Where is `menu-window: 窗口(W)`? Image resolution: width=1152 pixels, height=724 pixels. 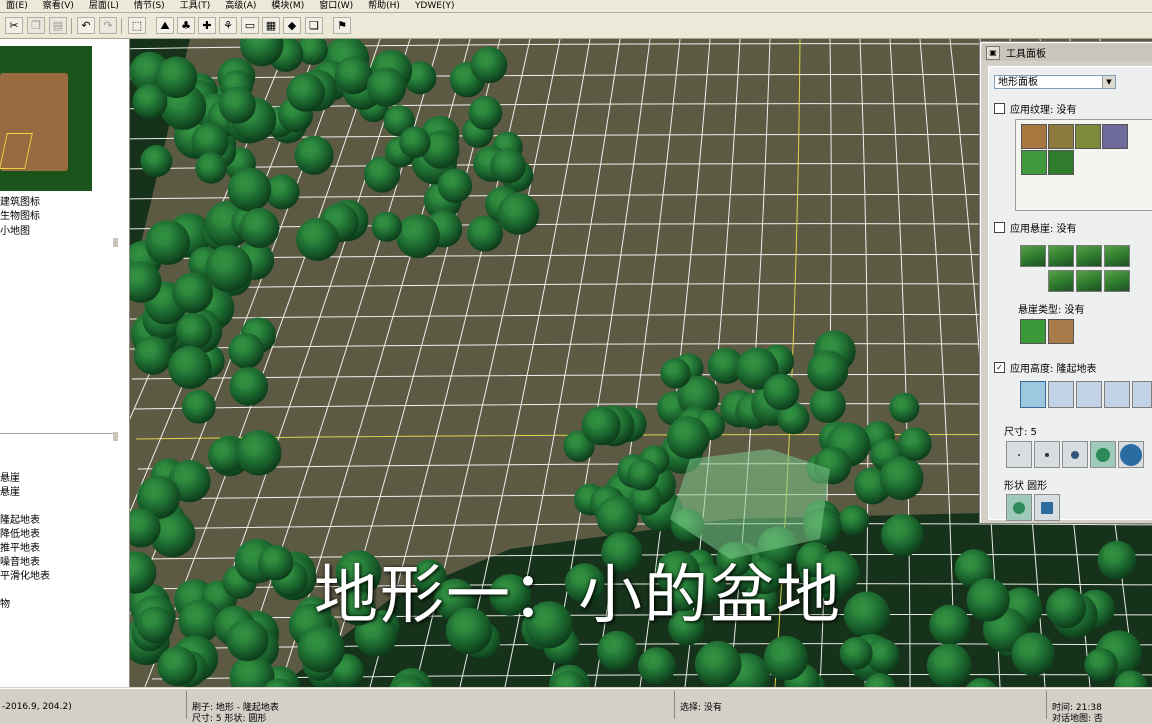 menu-window: 窗口(W) is located at coordinates (337, 6).